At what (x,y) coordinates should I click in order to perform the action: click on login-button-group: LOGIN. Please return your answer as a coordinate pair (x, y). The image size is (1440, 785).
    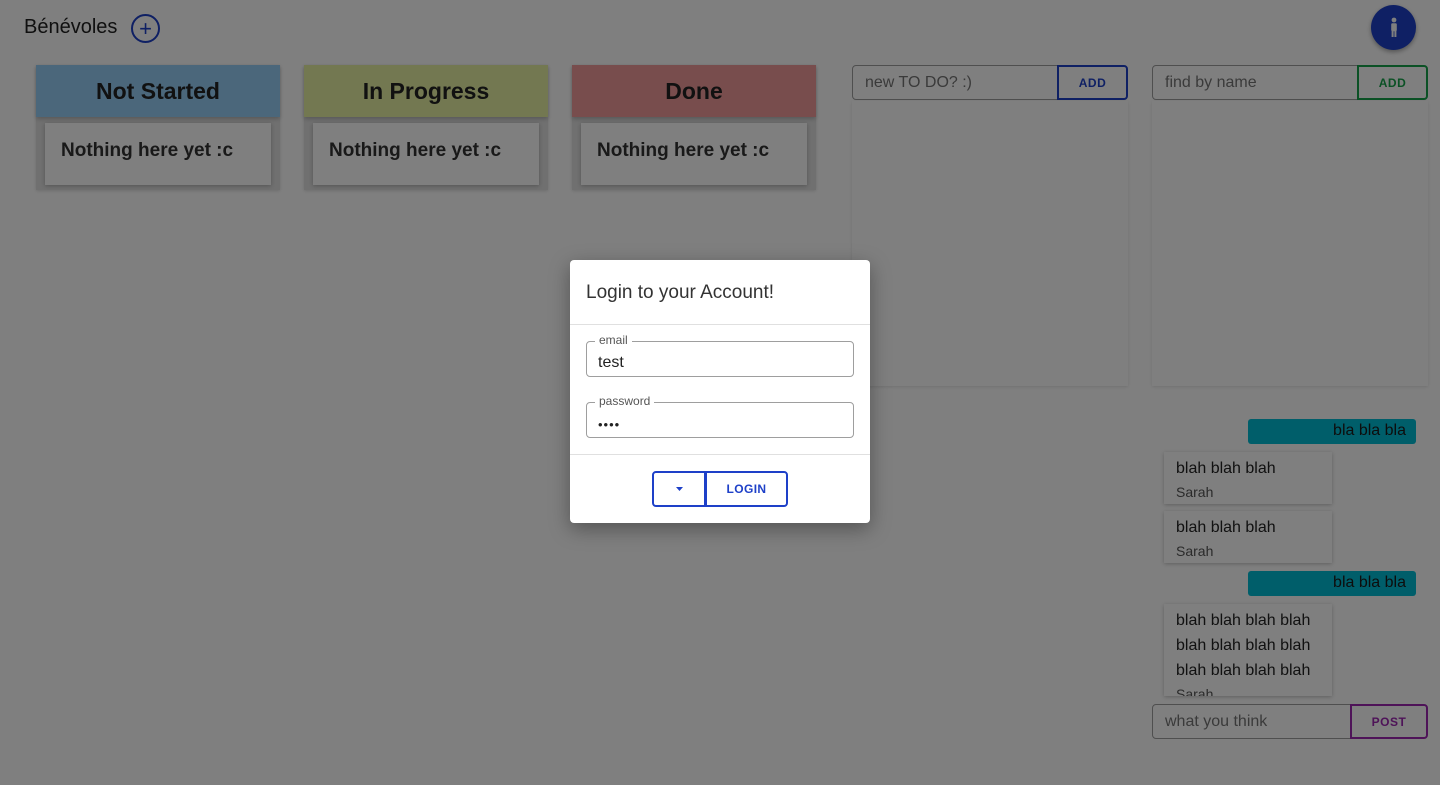
    Looking at the image, I should click on (720, 489).